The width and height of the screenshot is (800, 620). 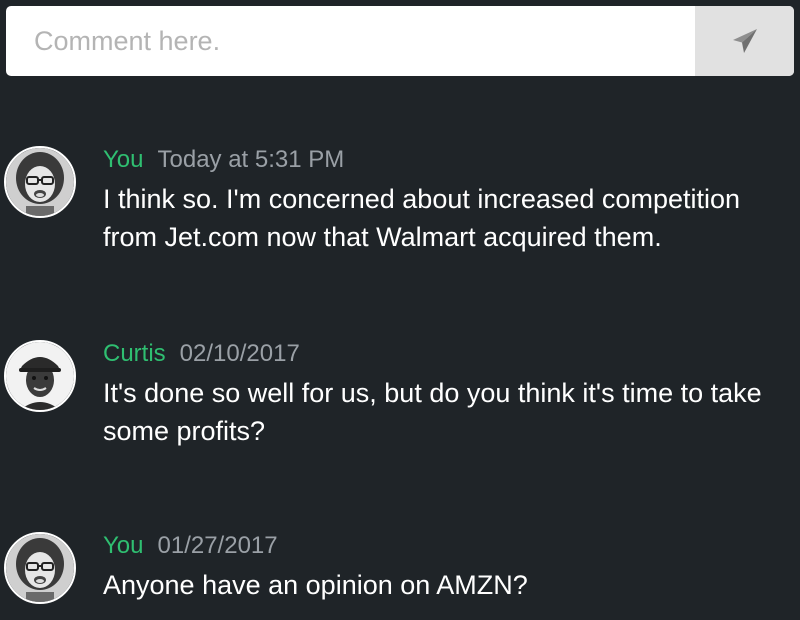 What do you see at coordinates (315, 585) in the screenshot?
I see `comment-text: Anyone have an opinion on AMZN?` at bounding box center [315, 585].